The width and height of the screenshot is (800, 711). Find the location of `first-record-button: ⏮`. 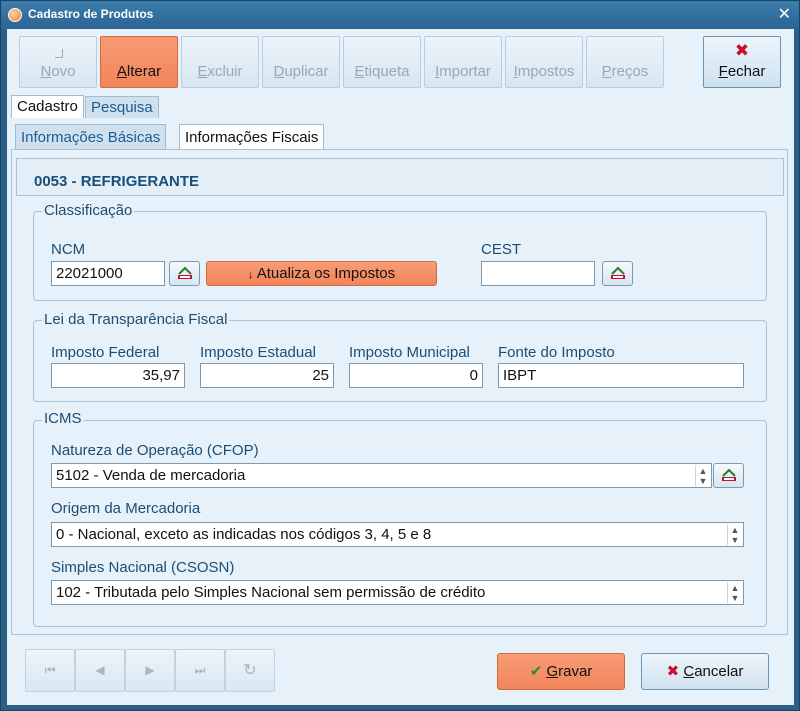

first-record-button: ⏮ is located at coordinates (50, 670).